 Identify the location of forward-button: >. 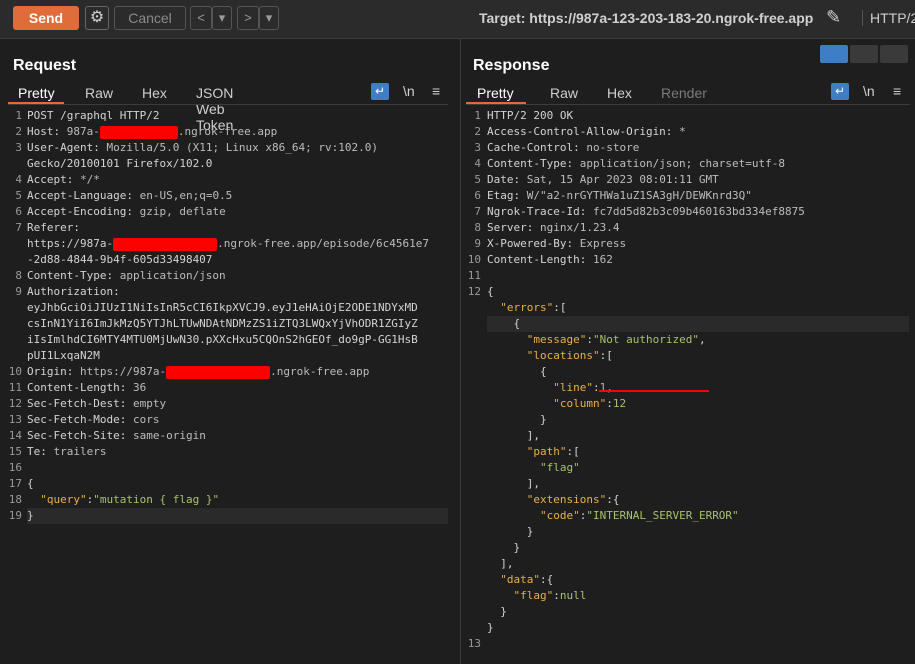
(248, 18).